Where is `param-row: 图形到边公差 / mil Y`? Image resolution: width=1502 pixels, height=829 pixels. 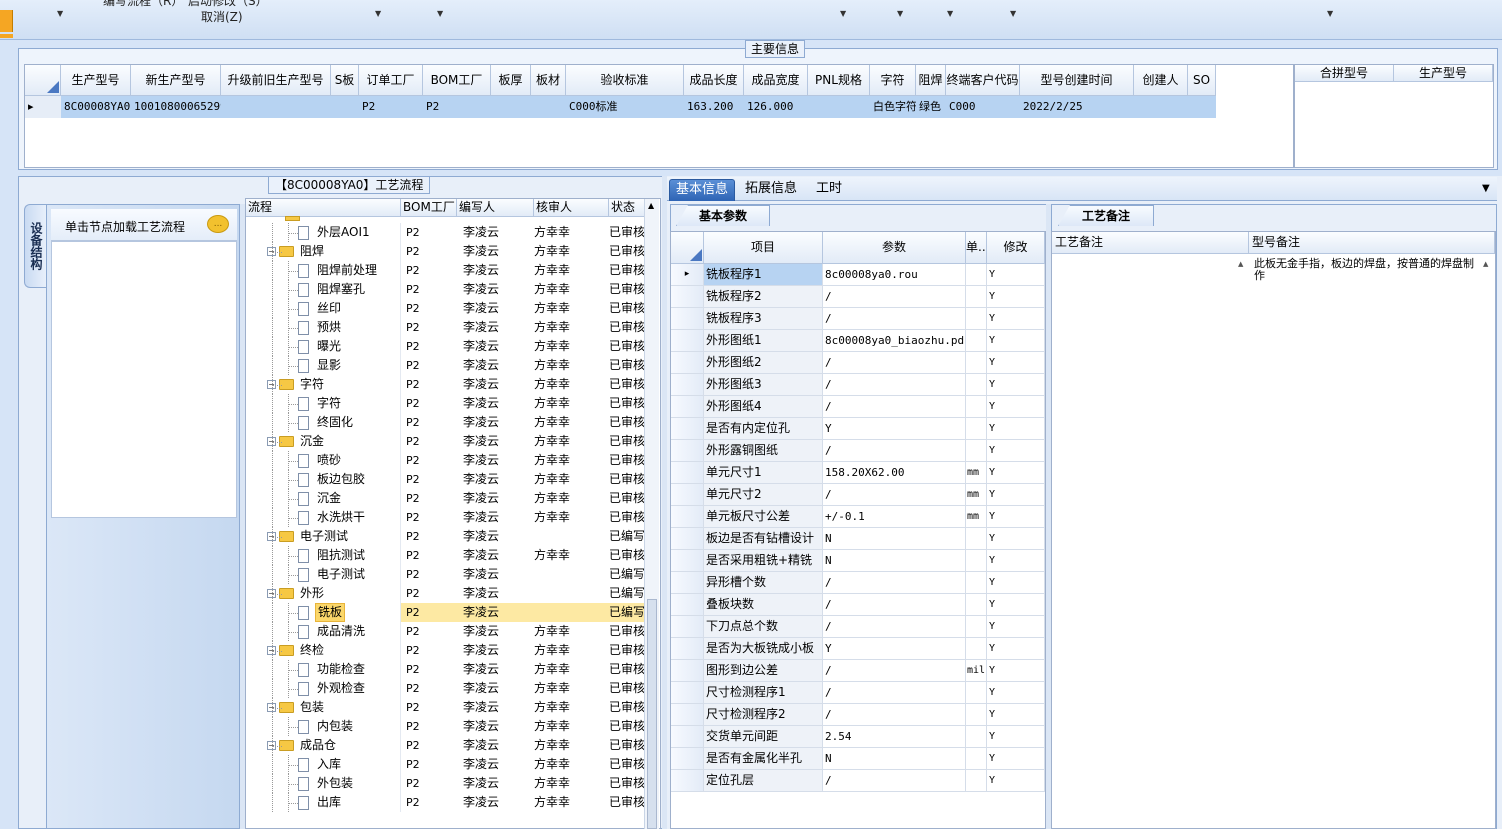
param-row: 图形到边公差 / mil Y is located at coordinates (858, 671).